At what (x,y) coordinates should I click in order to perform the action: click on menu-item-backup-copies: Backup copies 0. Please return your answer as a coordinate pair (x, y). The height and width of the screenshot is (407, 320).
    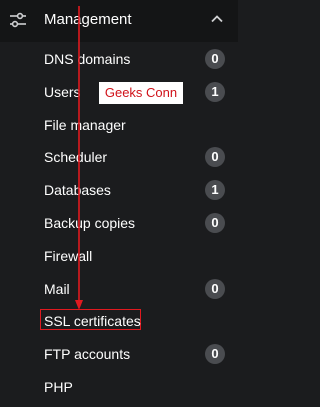
    Looking at the image, I should click on (119, 223).